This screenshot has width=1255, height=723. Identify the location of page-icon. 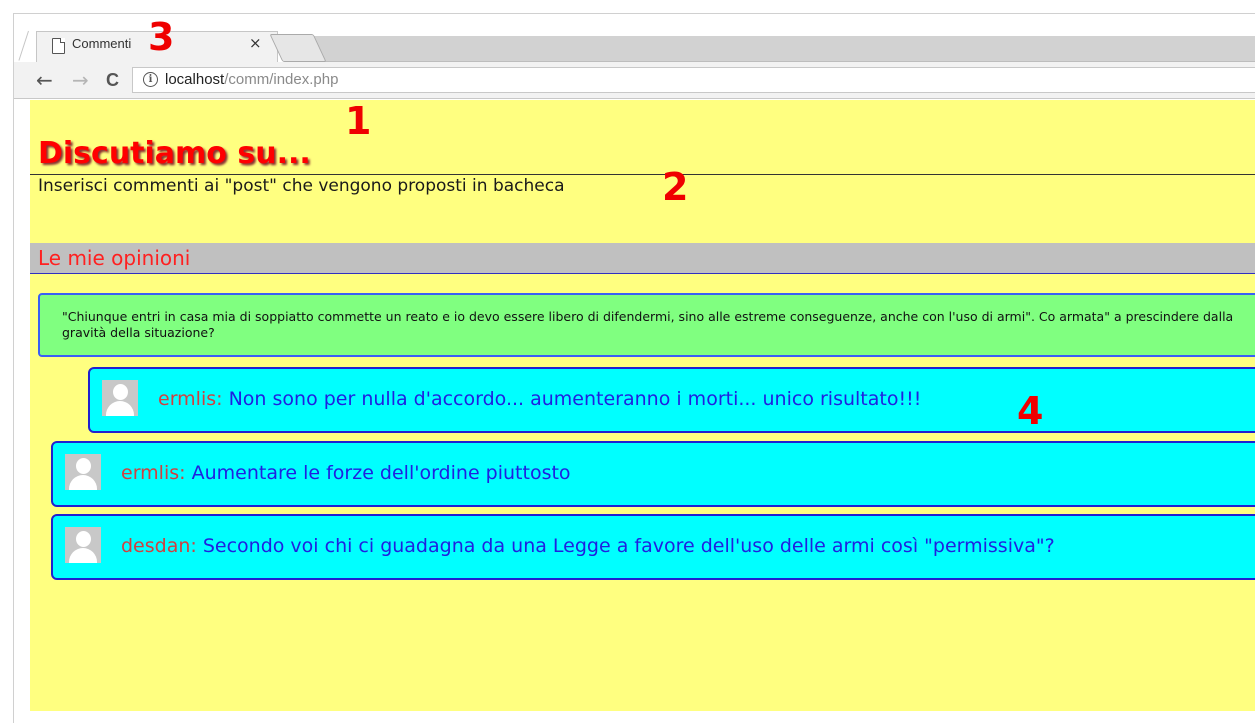
(58, 46).